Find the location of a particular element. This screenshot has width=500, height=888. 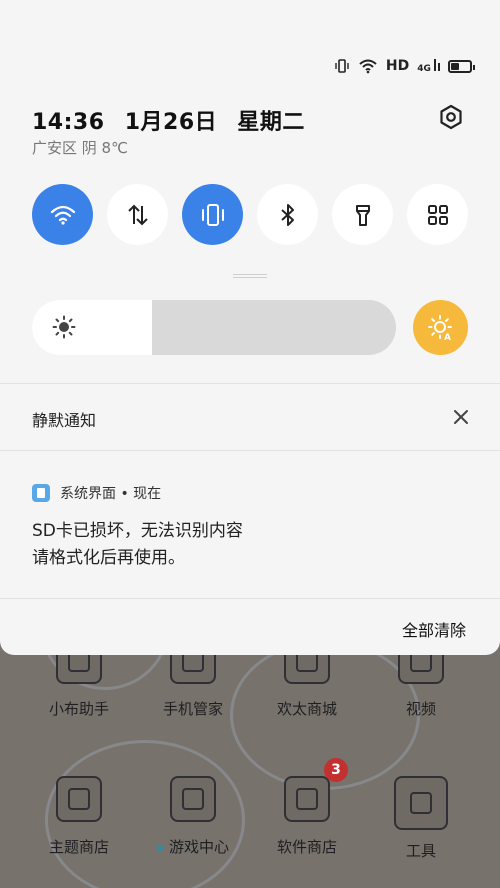

quick-settings is located at coordinates (250, 214).